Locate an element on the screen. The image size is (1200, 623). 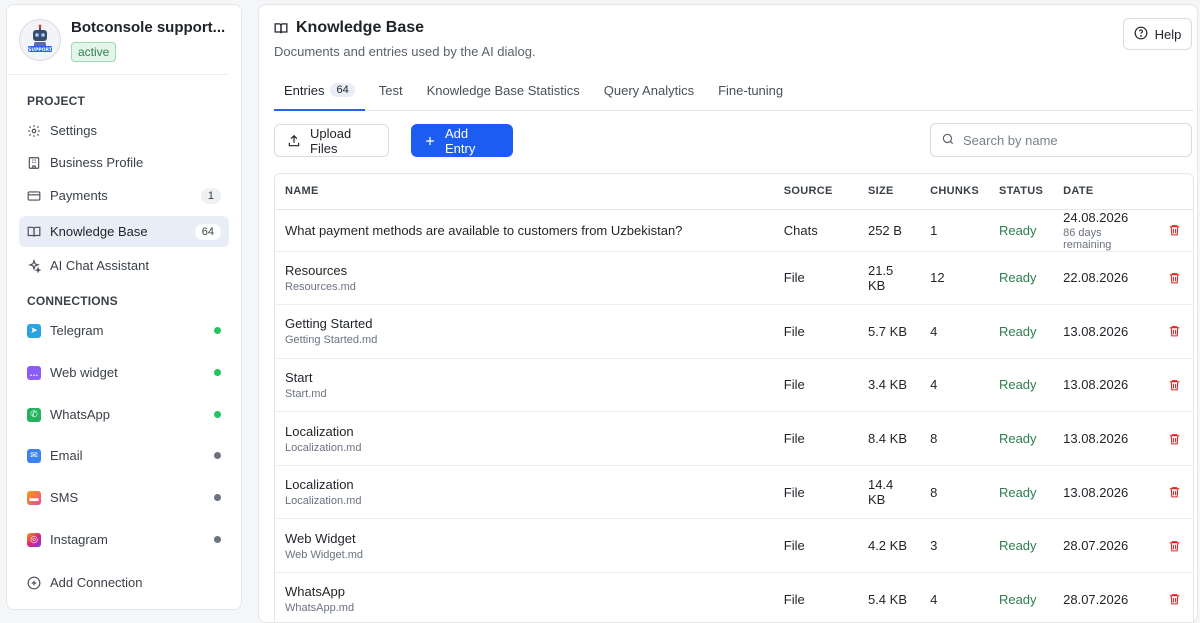
bot-header: SUPPORT Botconsole support... active is located at coordinates (118, 40).